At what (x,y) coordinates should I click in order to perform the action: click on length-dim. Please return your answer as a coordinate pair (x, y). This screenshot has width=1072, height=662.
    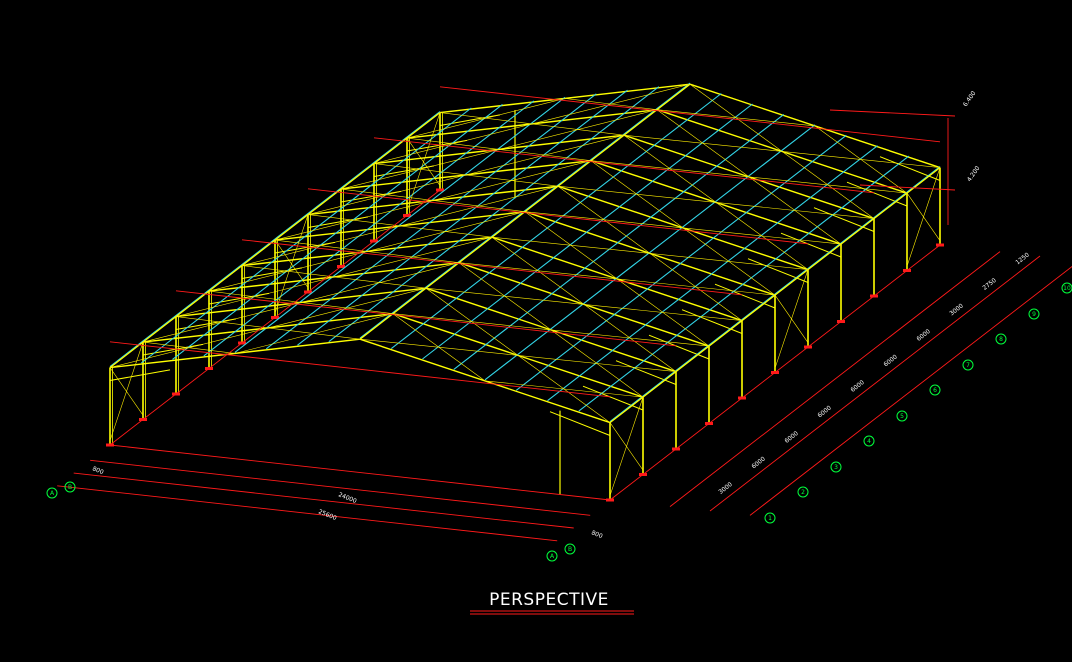
    Looking at the image, I should click on (875, 383).